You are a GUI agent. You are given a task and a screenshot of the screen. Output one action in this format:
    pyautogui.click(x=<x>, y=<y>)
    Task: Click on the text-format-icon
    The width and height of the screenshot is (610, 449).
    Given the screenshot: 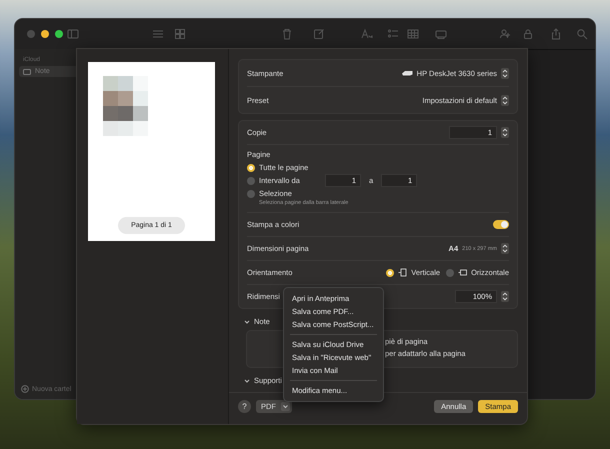 What is the action you would take?
    pyautogui.click(x=367, y=34)
    